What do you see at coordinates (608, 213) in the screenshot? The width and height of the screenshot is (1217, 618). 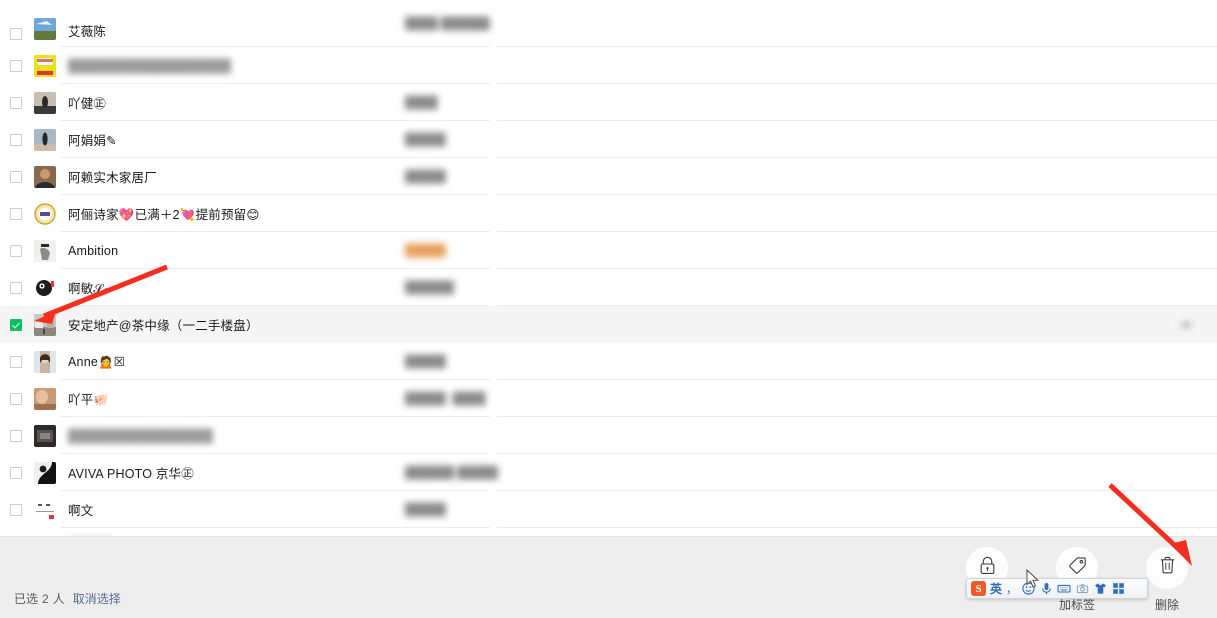 I see `contact-row: 阿俪诗家💖已满＋2💘提前预留😊` at bounding box center [608, 213].